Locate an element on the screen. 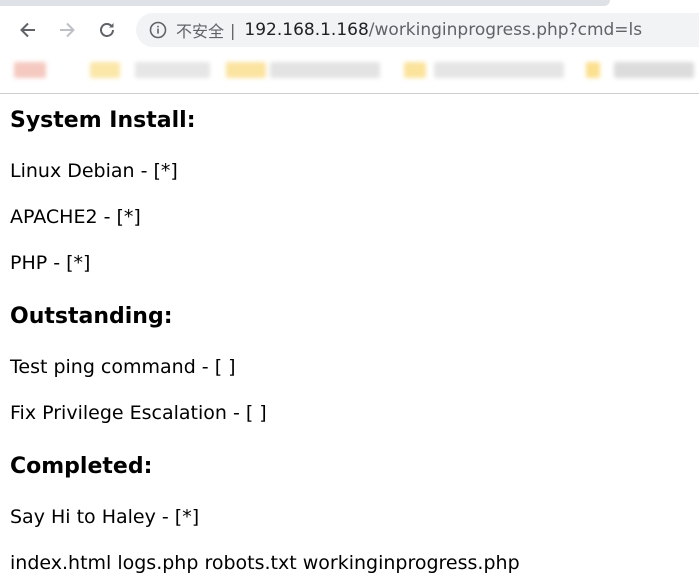  forward-arrow-icon is located at coordinates (67, 30).